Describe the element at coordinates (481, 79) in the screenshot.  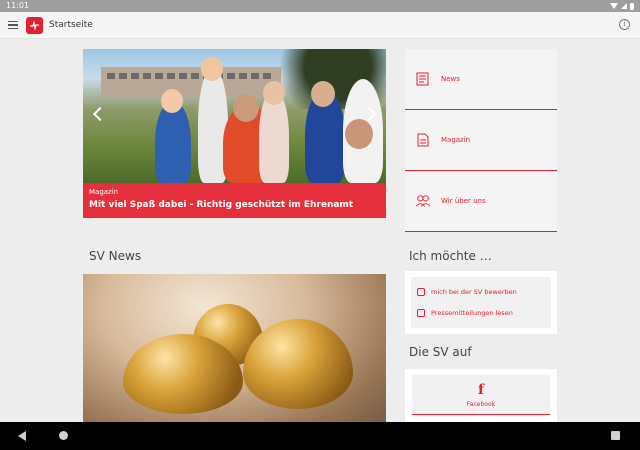
I see `nav-card-news: News` at that location.